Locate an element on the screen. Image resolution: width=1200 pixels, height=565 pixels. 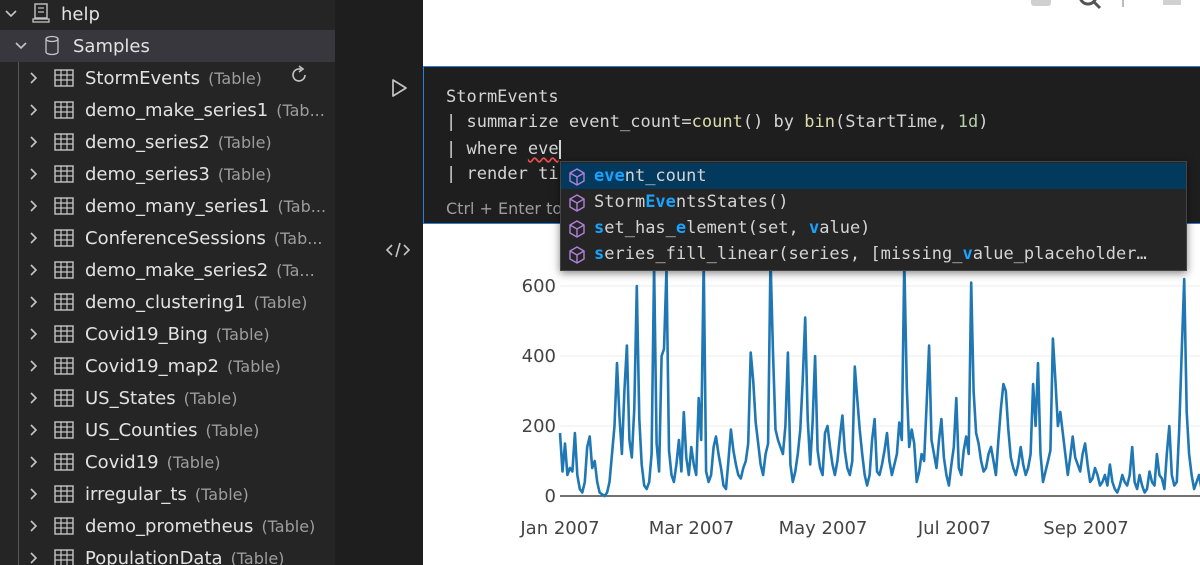
suggestion-text-part: et_has_ is located at coordinates (640, 228).